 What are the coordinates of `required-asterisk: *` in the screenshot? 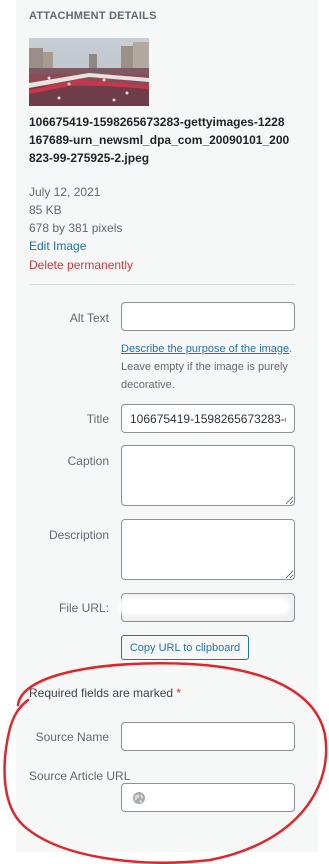 It's located at (179, 693).